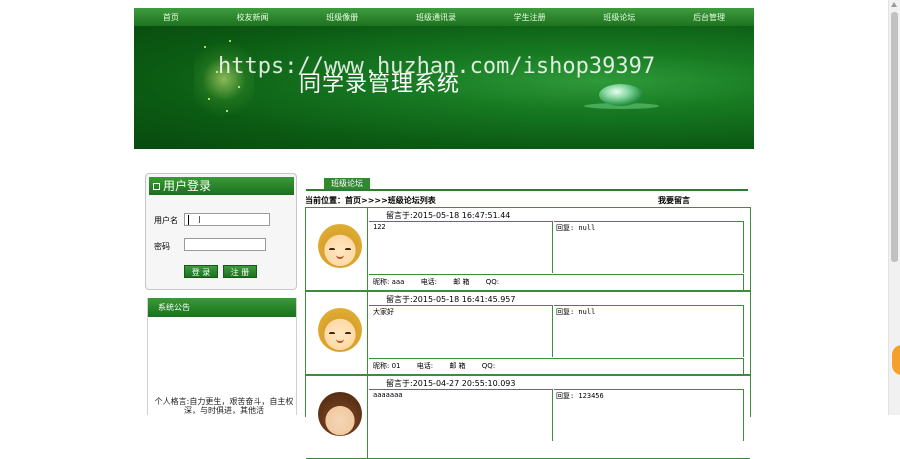 The image size is (900, 459). Describe the element at coordinates (896, 360) in the screenshot. I see `floating-chat-button` at that location.